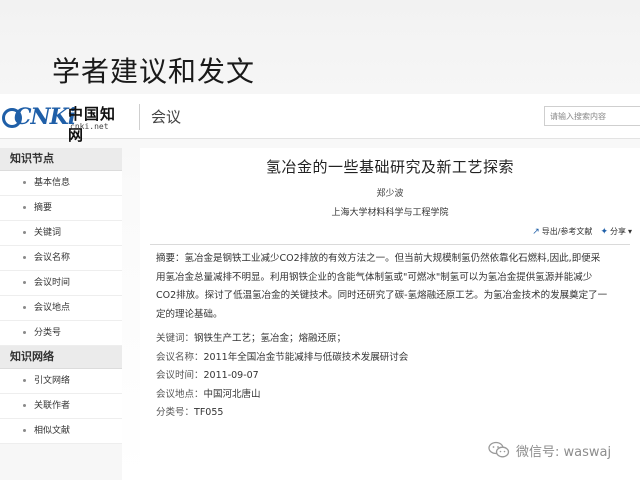 This screenshot has width=640, height=480. Describe the element at coordinates (390, 244) in the screenshot. I see `divider` at that location.